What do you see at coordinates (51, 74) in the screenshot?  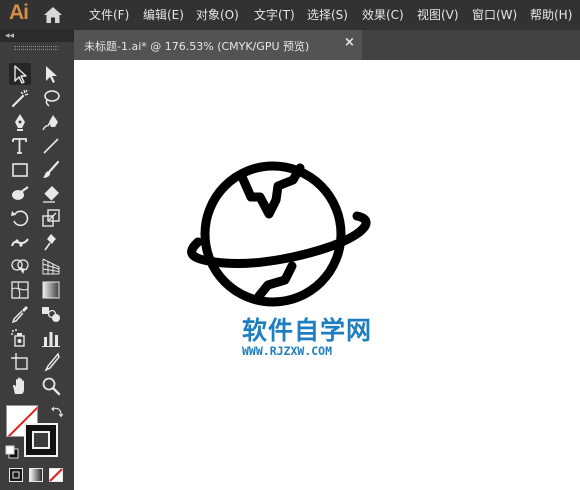 I see `direct-selection-tool-icon` at bounding box center [51, 74].